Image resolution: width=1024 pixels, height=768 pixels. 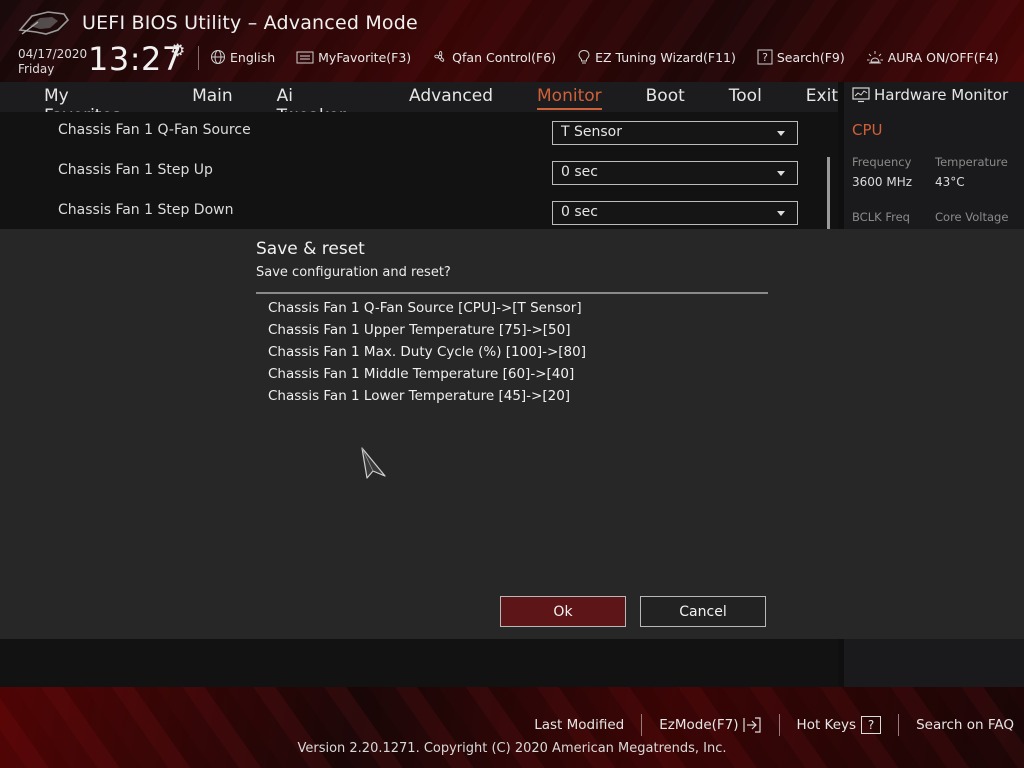 What do you see at coordinates (745, 94) in the screenshot?
I see `tab-tool: Tool` at bounding box center [745, 94].